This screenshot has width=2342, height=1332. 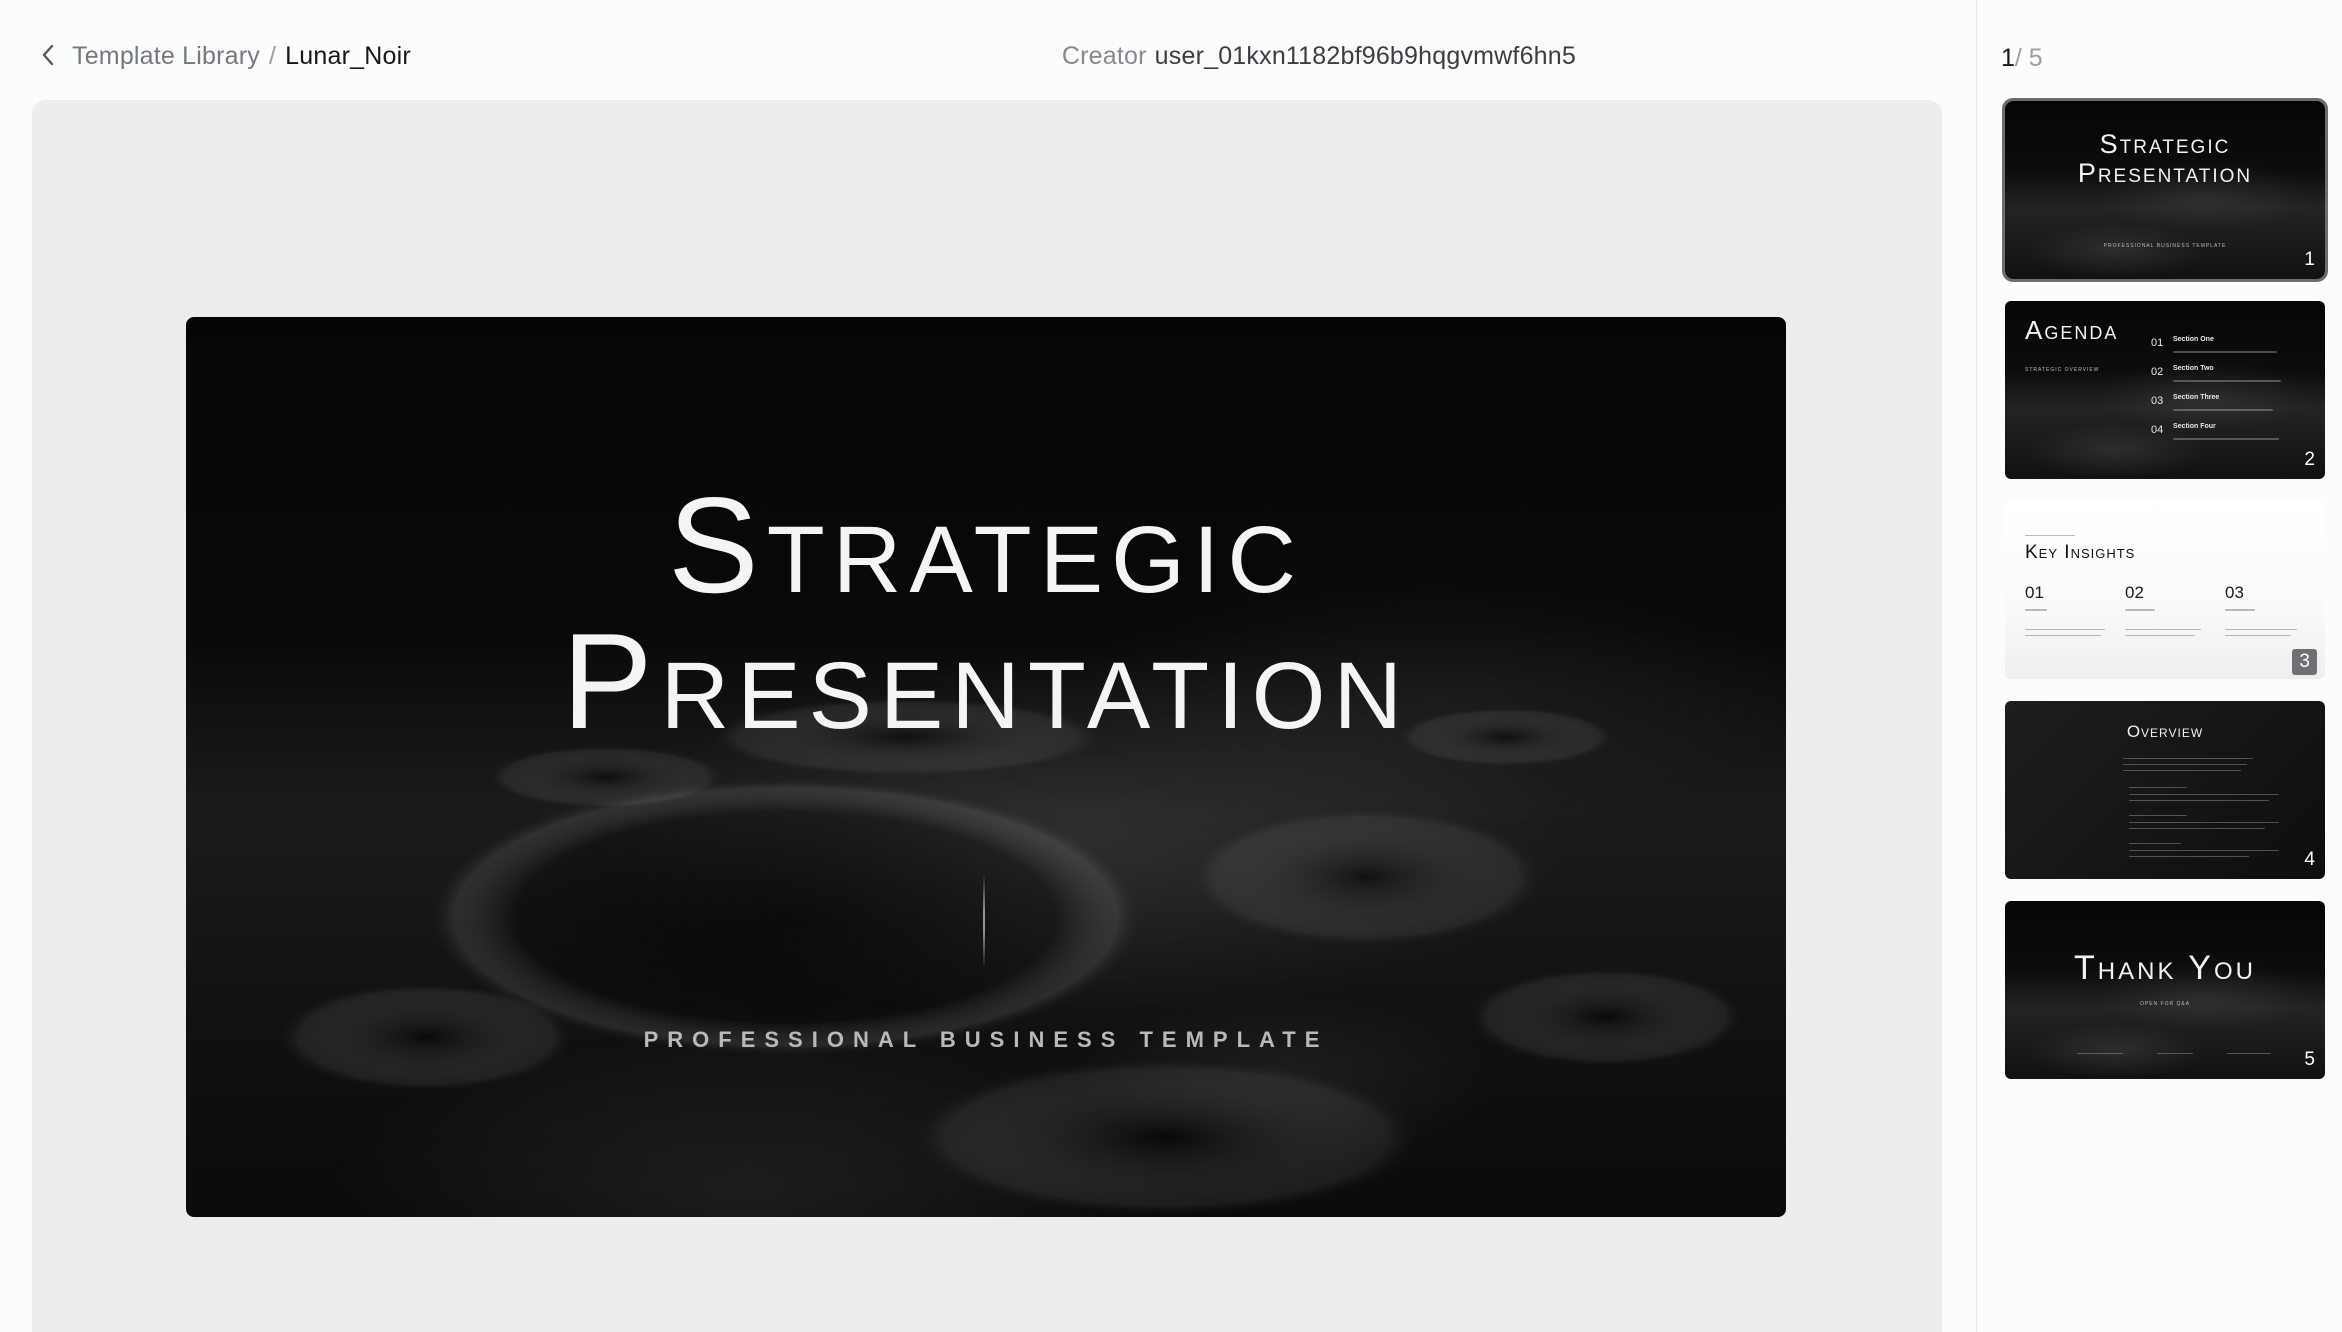 What do you see at coordinates (2165, 790) in the screenshot?
I see `slide-thumbnail-4: Overview 4` at bounding box center [2165, 790].